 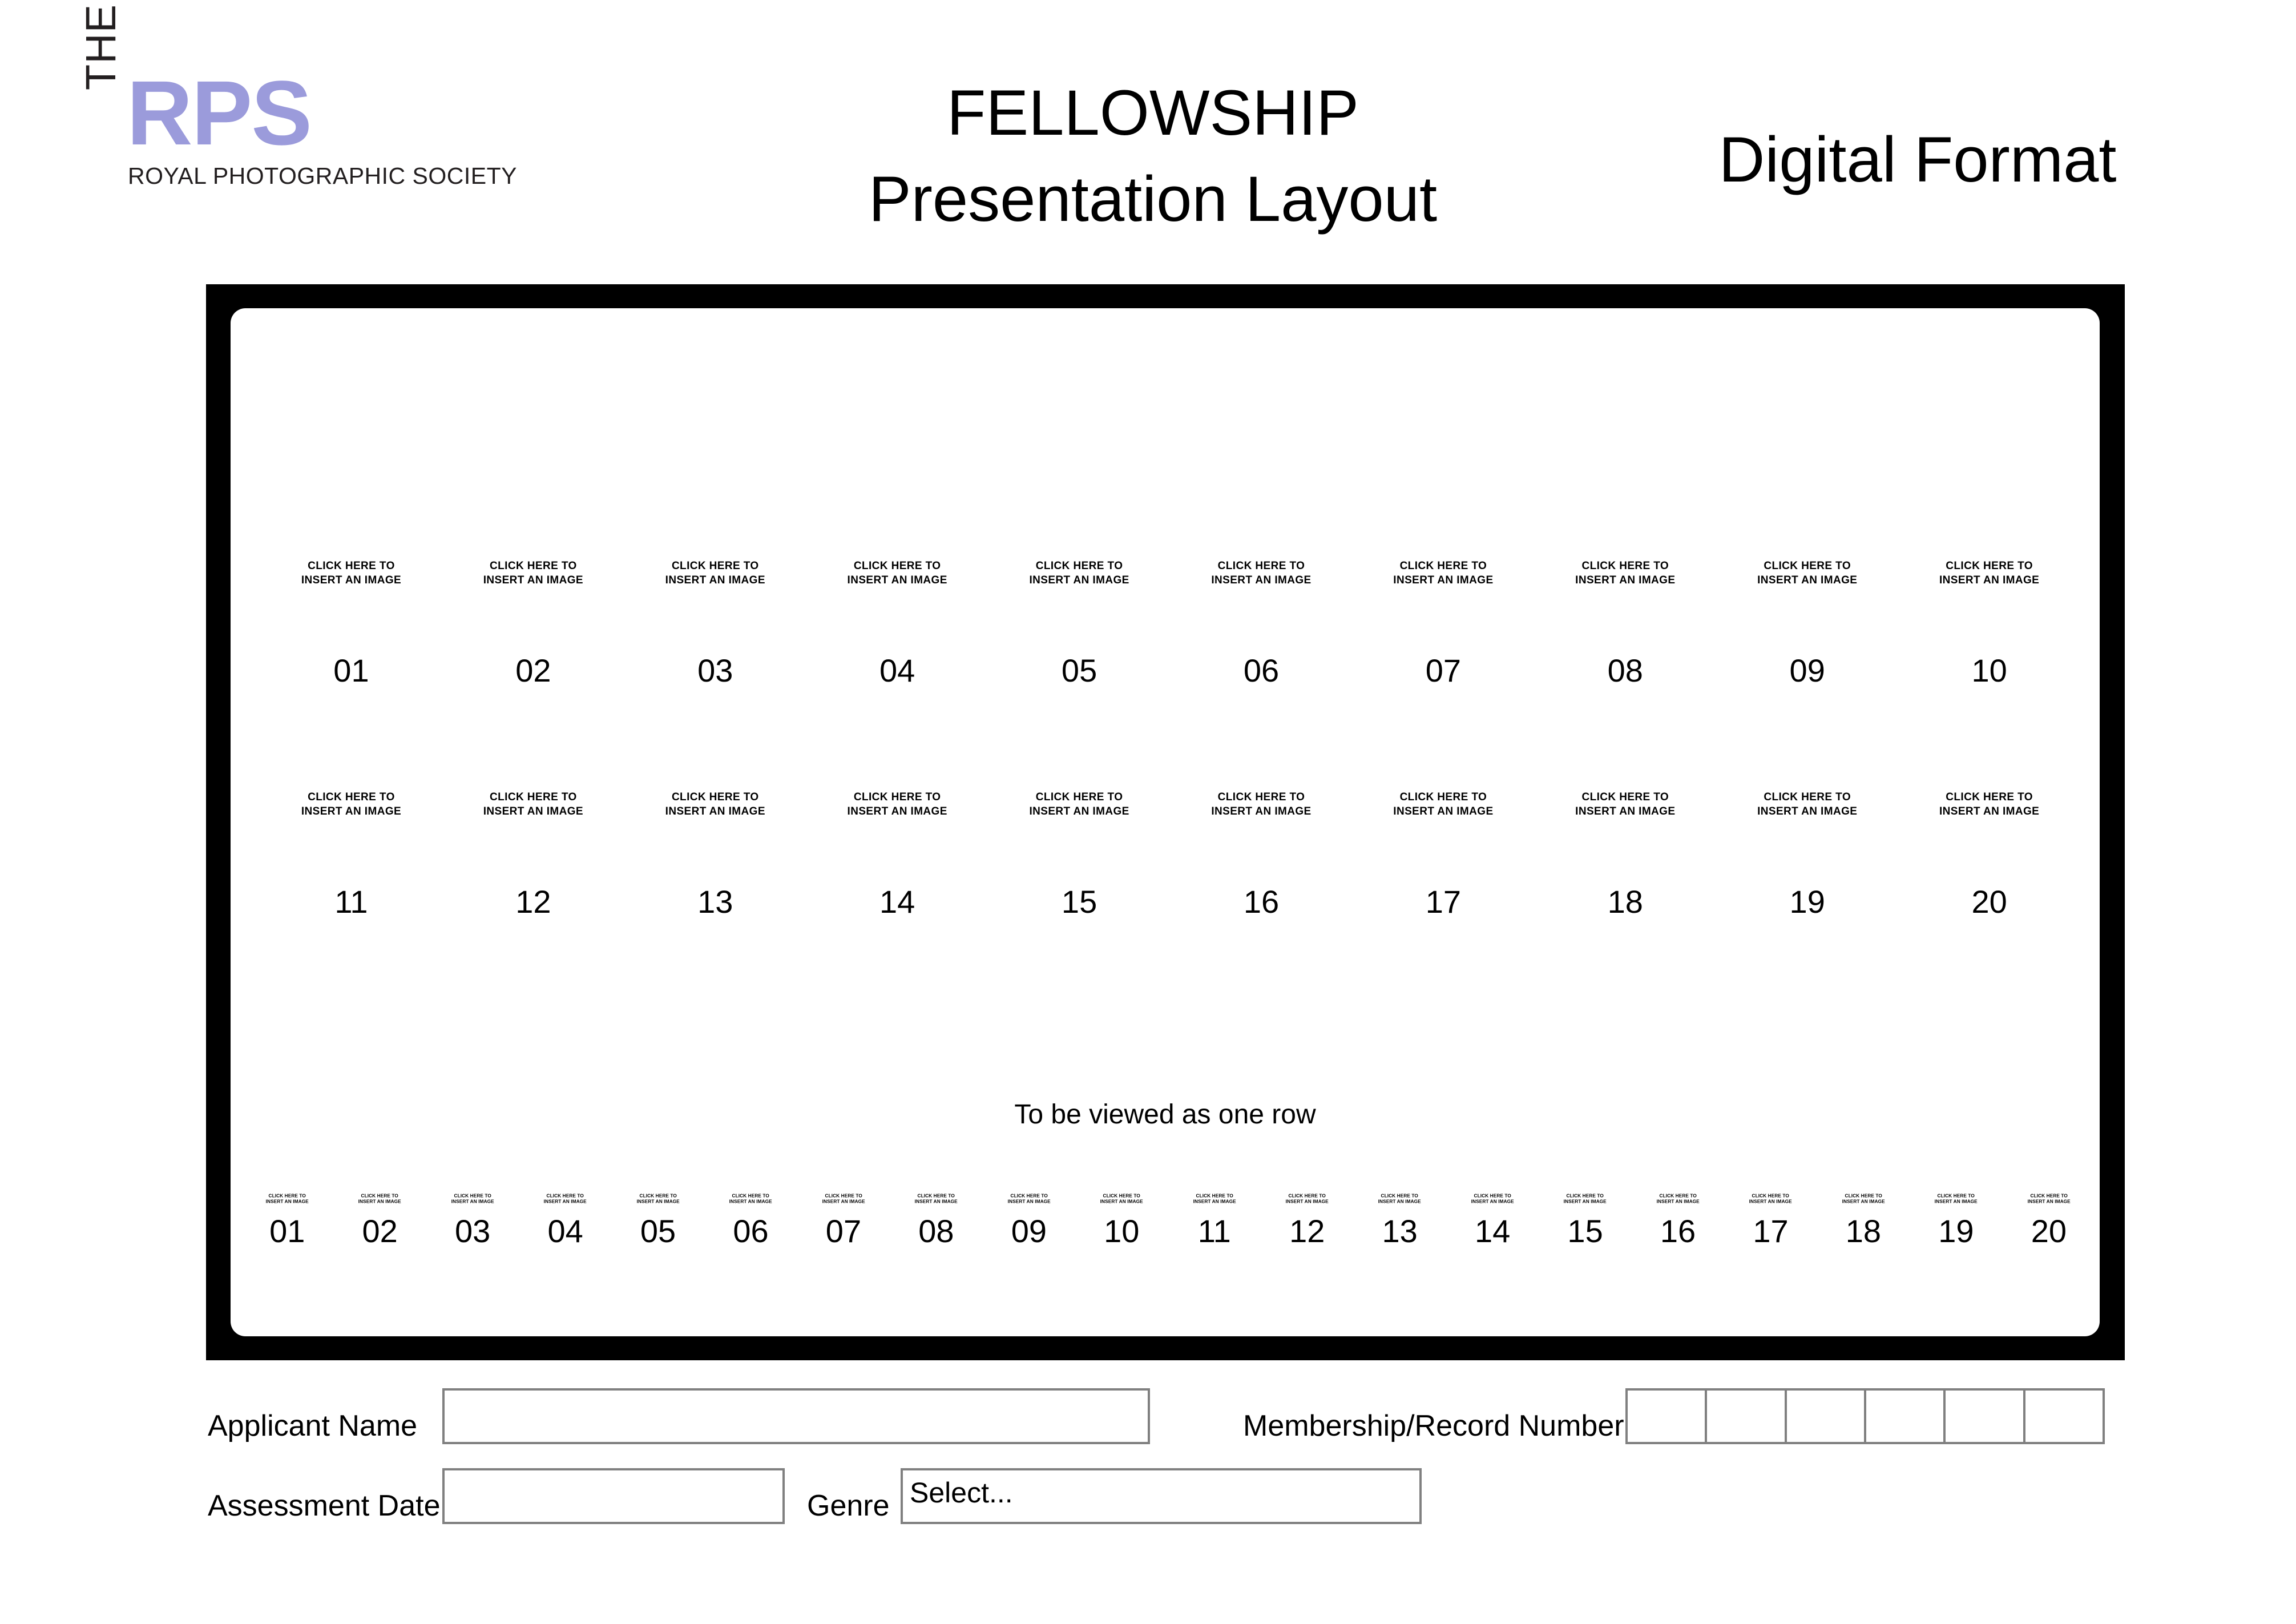 What do you see at coordinates (1807, 671) in the screenshot?
I see `image-slot-number: 09` at bounding box center [1807, 671].